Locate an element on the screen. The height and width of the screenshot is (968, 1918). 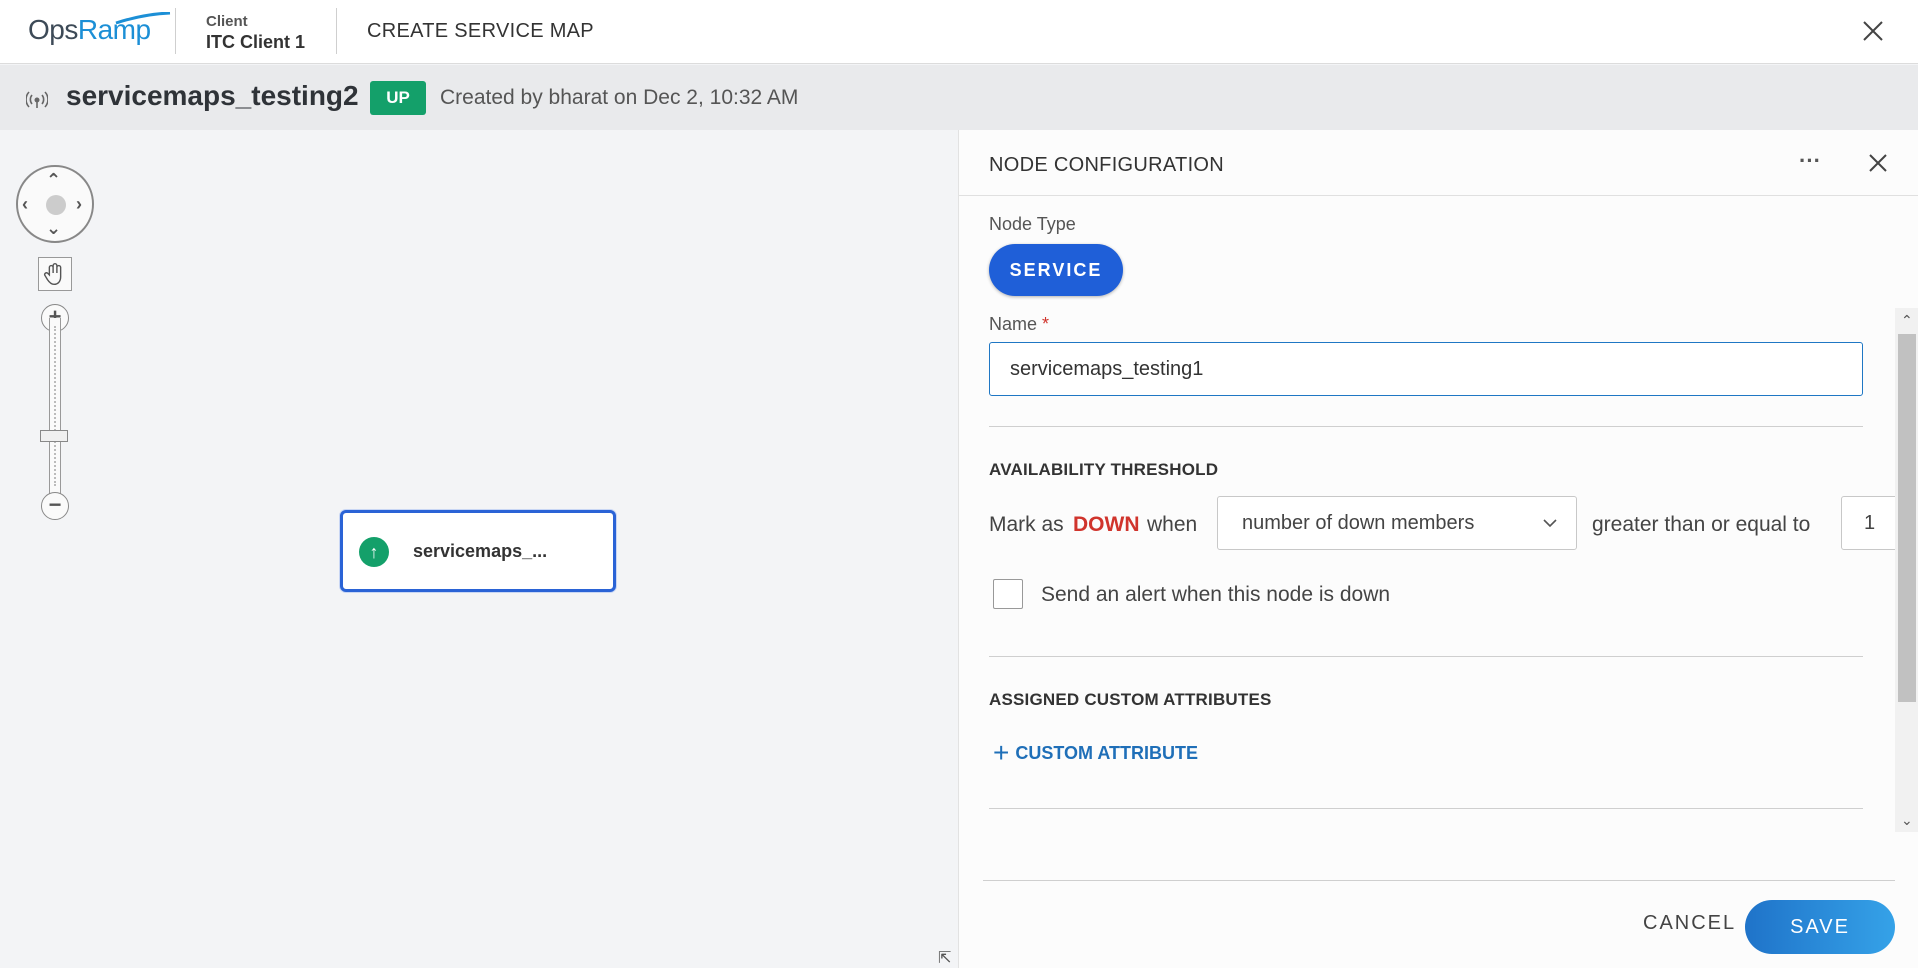
name-label: Name * is located at coordinates (1019, 324).